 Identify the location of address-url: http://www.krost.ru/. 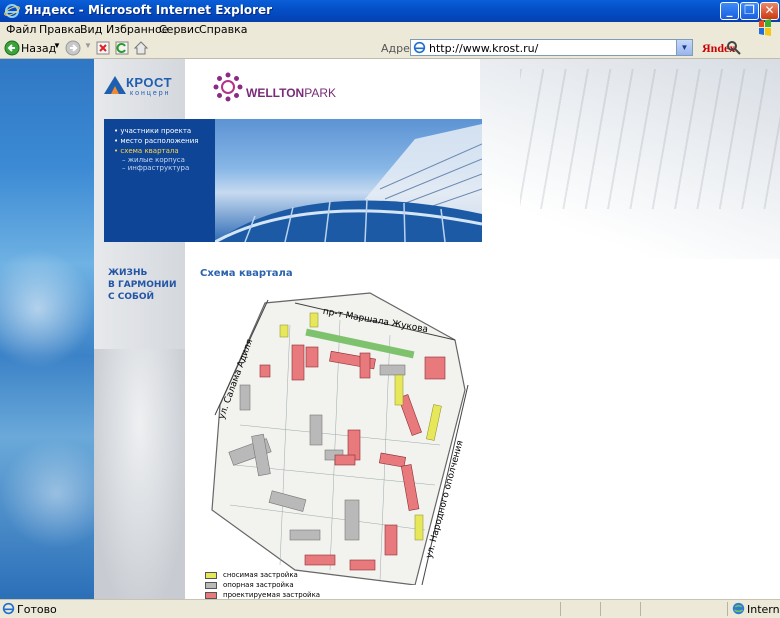
(483, 48).